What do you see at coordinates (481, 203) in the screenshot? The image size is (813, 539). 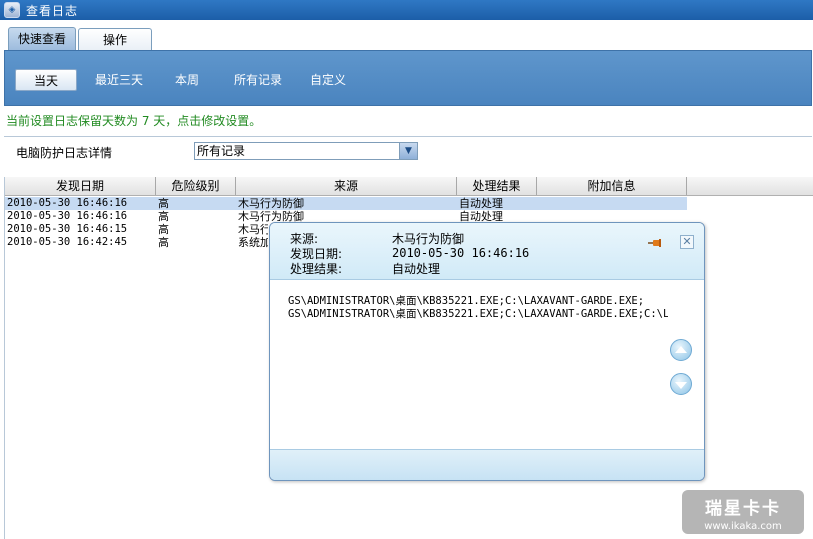 I see `row-result: 自动处理` at bounding box center [481, 203].